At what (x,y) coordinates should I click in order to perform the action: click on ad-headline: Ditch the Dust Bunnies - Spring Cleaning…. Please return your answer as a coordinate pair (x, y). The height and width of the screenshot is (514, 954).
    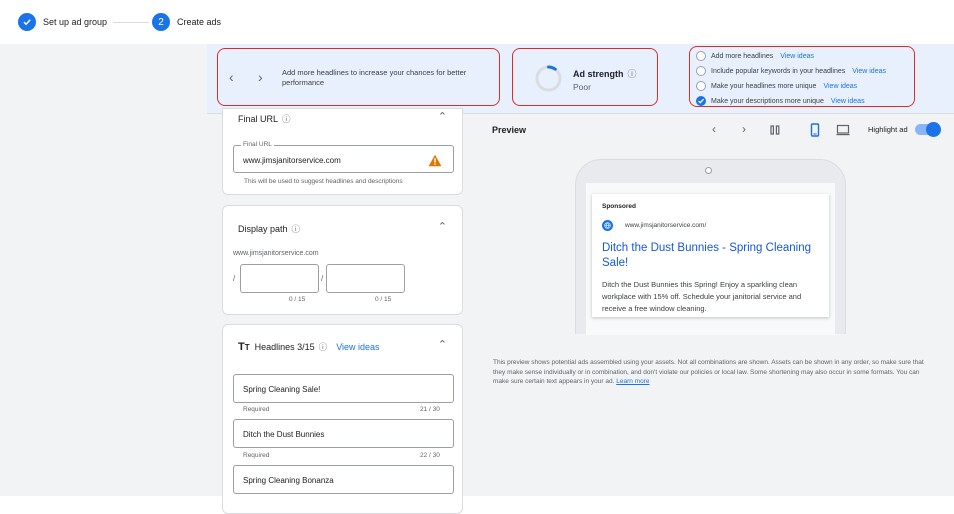
    Looking at the image, I should click on (710, 256).